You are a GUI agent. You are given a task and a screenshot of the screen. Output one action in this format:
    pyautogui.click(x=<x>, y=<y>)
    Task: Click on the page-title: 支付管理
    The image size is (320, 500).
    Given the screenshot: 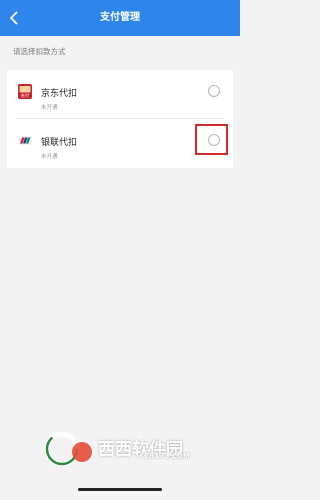 What is the action you would take?
    pyautogui.click(x=120, y=17)
    